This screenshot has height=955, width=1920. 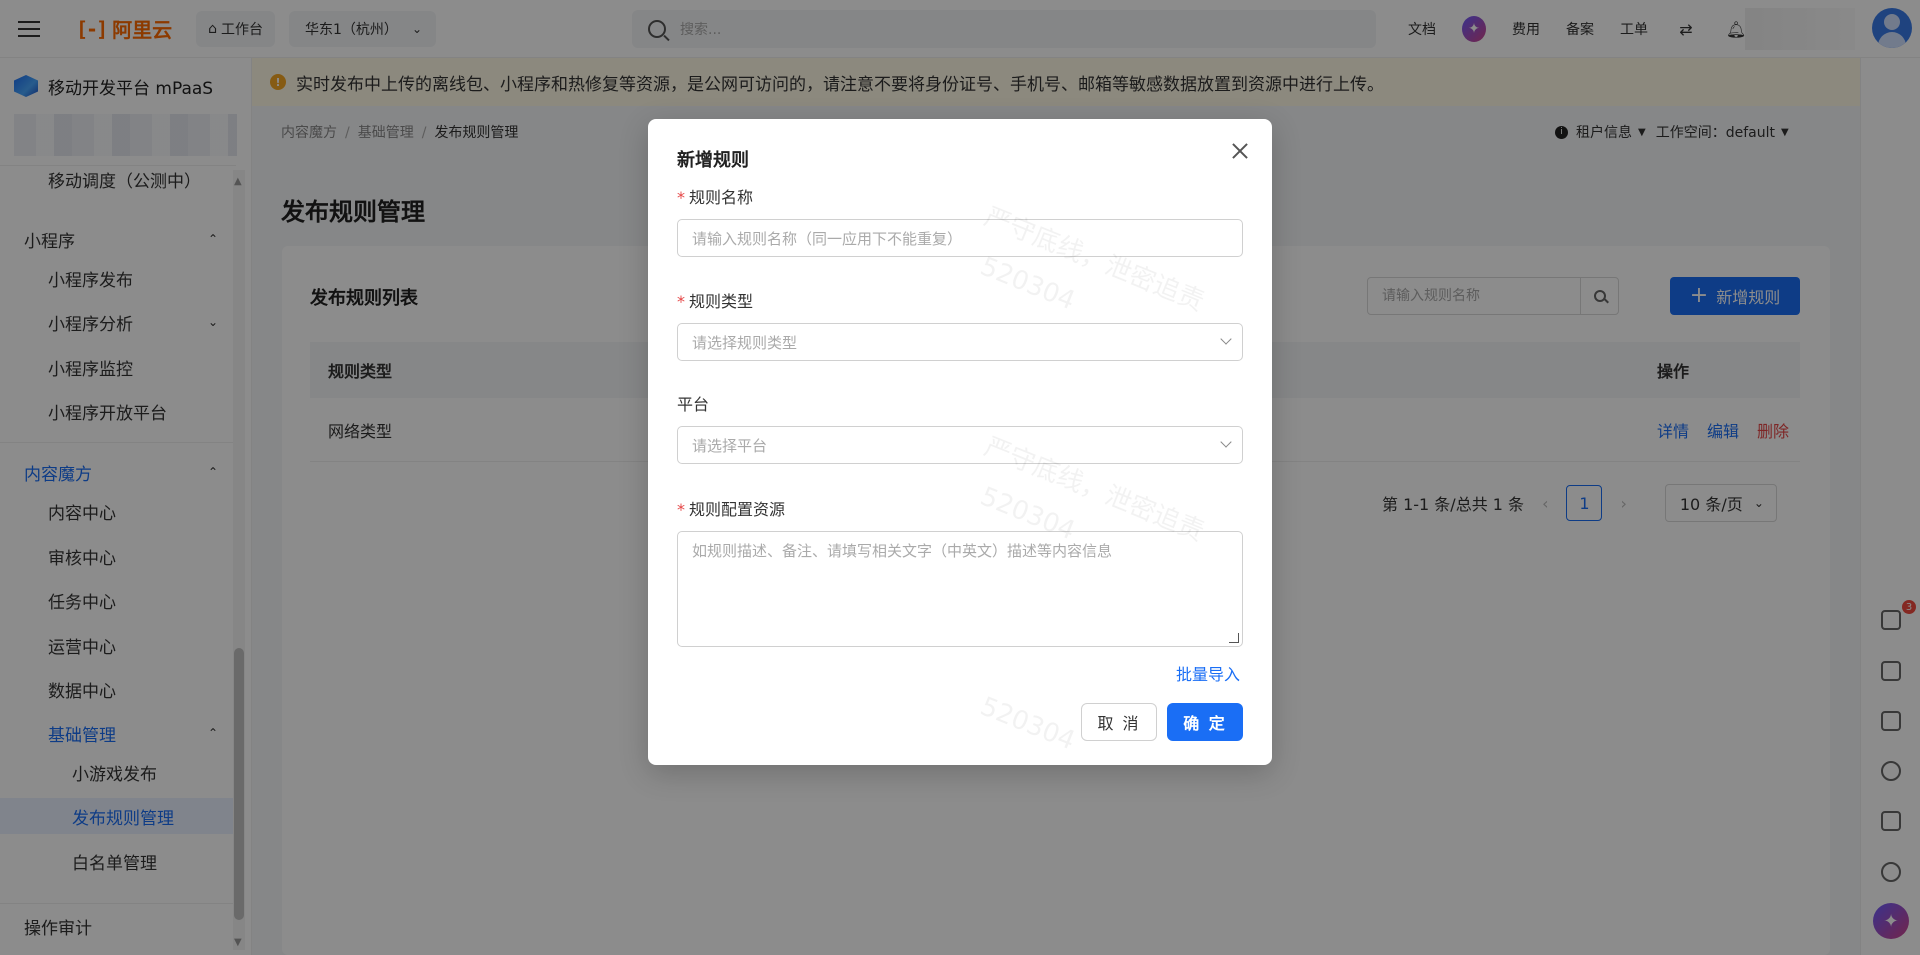 I want to click on rule-name-input: 请输入规则名称（同一应用下不能重复）, so click(x=960, y=238).